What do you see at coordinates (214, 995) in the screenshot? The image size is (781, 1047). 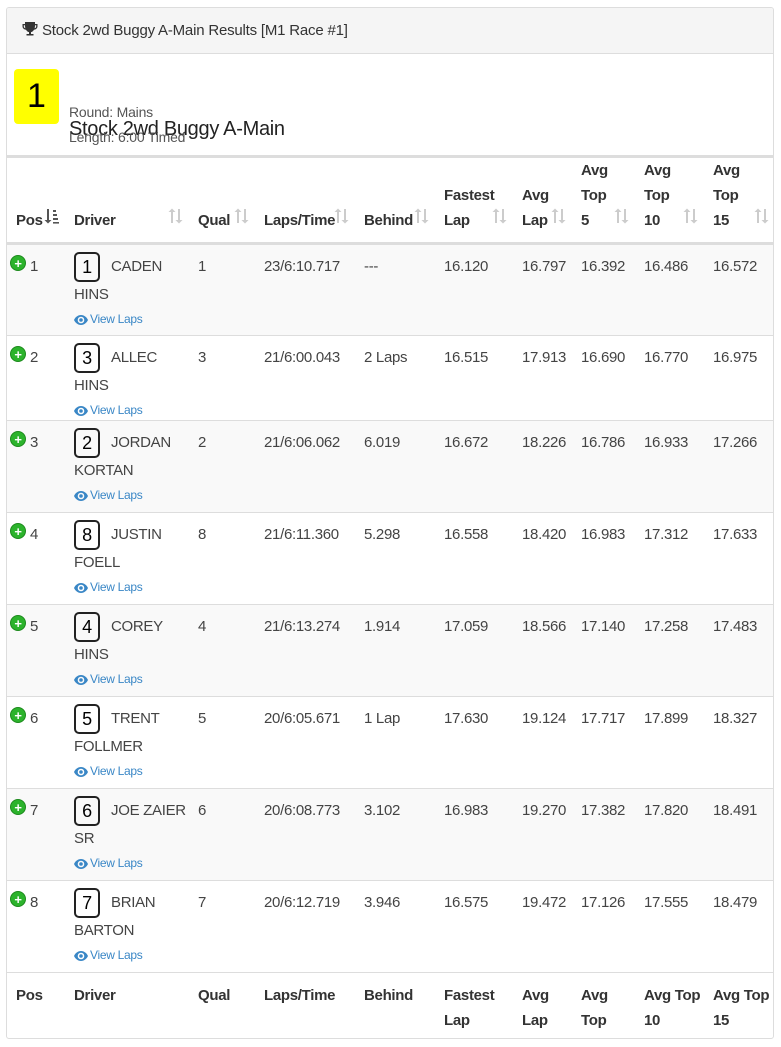 I see `column-footer-label: Qual` at bounding box center [214, 995].